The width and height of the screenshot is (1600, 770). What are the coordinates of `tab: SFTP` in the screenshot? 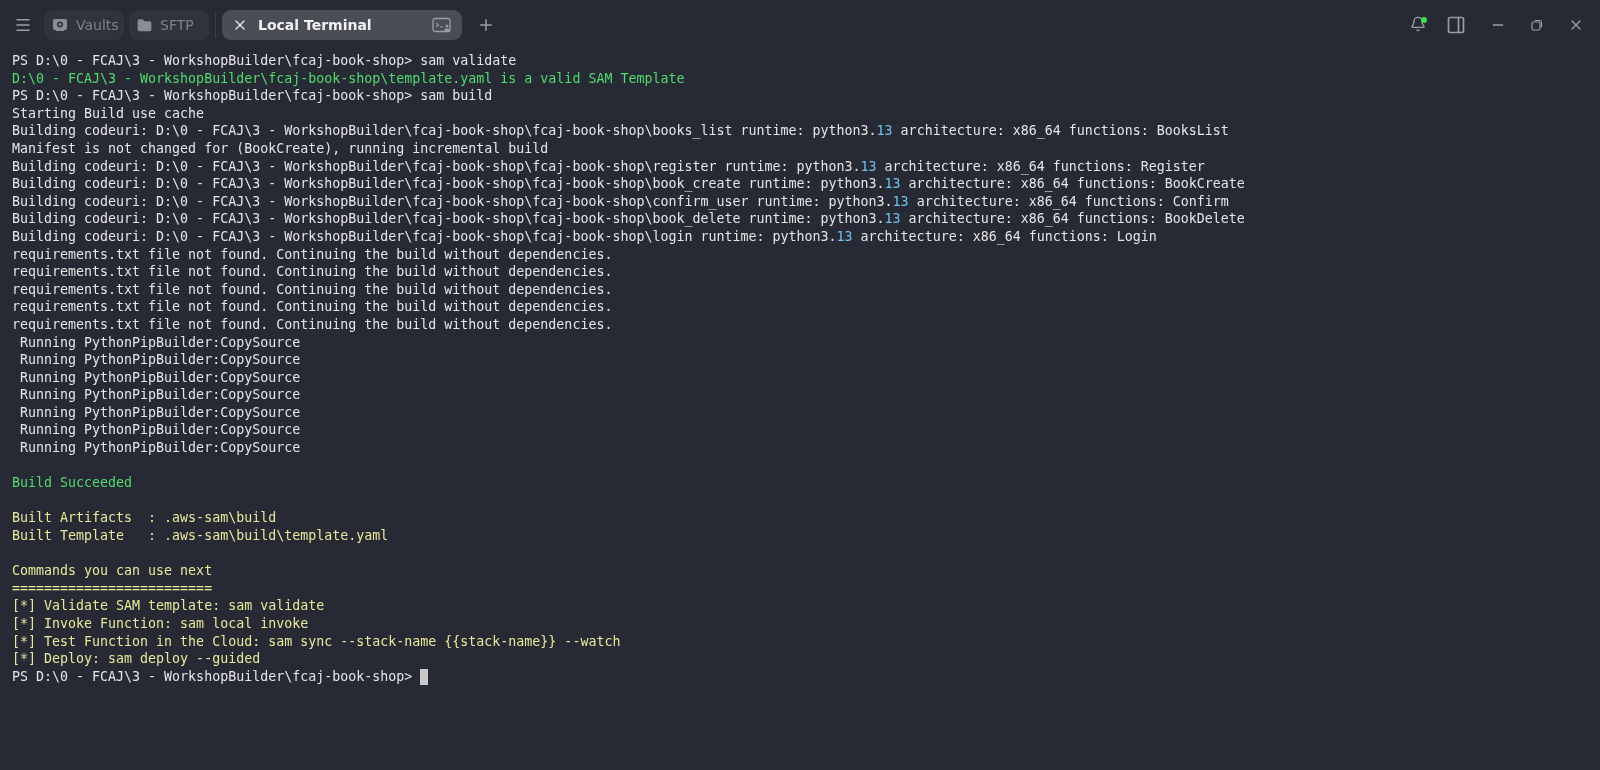 It's located at (169, 25).